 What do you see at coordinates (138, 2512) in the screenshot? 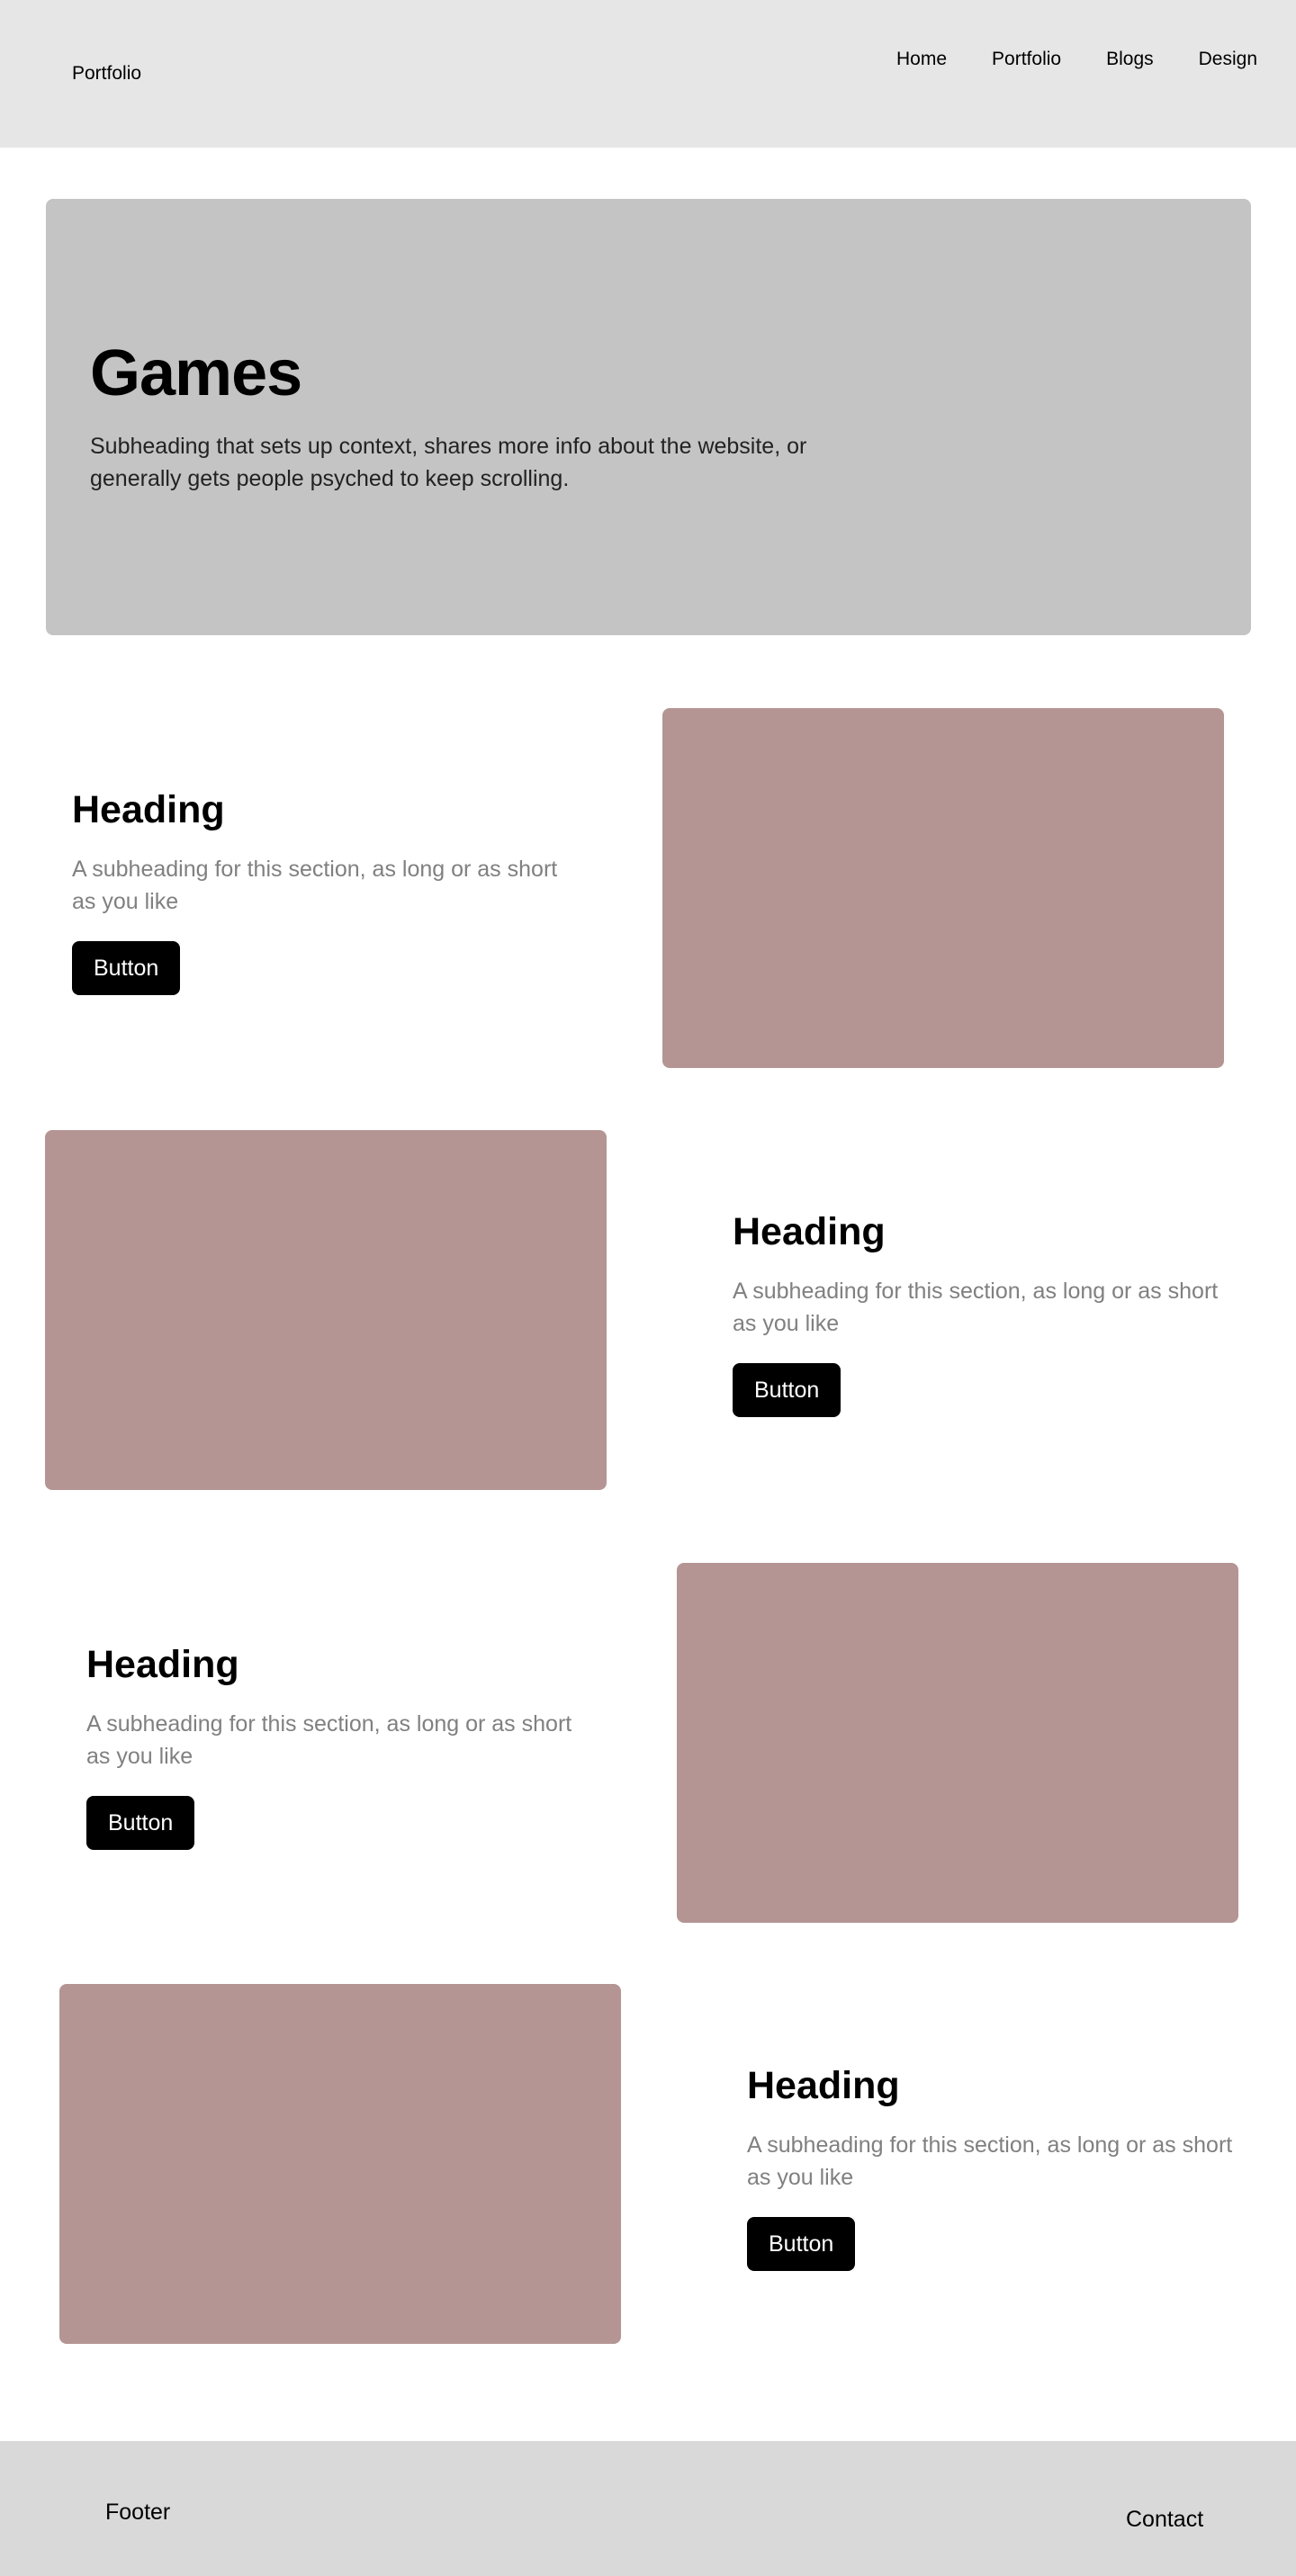
I see `footer-label: Footer` at bounding box center [138, 2512].